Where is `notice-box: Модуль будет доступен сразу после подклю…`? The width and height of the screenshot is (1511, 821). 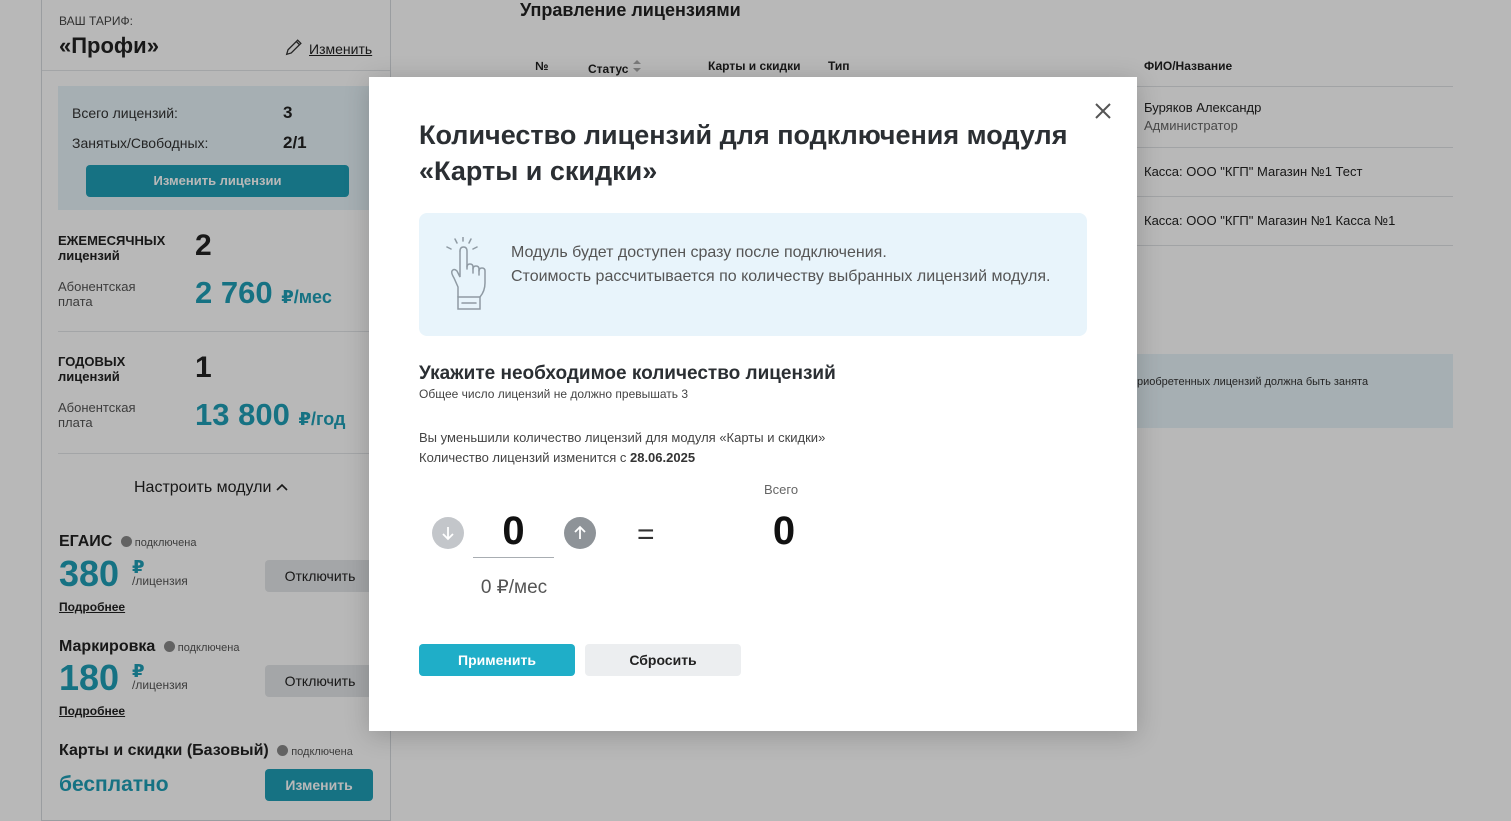
notice-box: Модуль будет доступен сразу после подклю… is located at coordinates (753, 274).